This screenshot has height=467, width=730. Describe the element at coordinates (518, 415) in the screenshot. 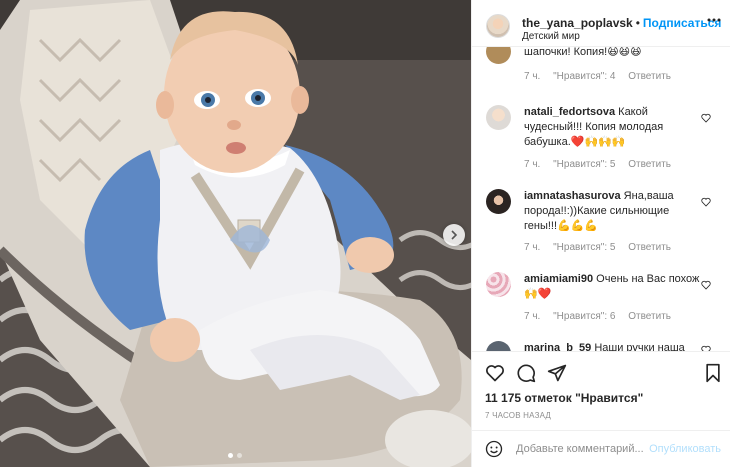

I see `post-time: 7 ЧАСОВ НАЗАД` at that location.